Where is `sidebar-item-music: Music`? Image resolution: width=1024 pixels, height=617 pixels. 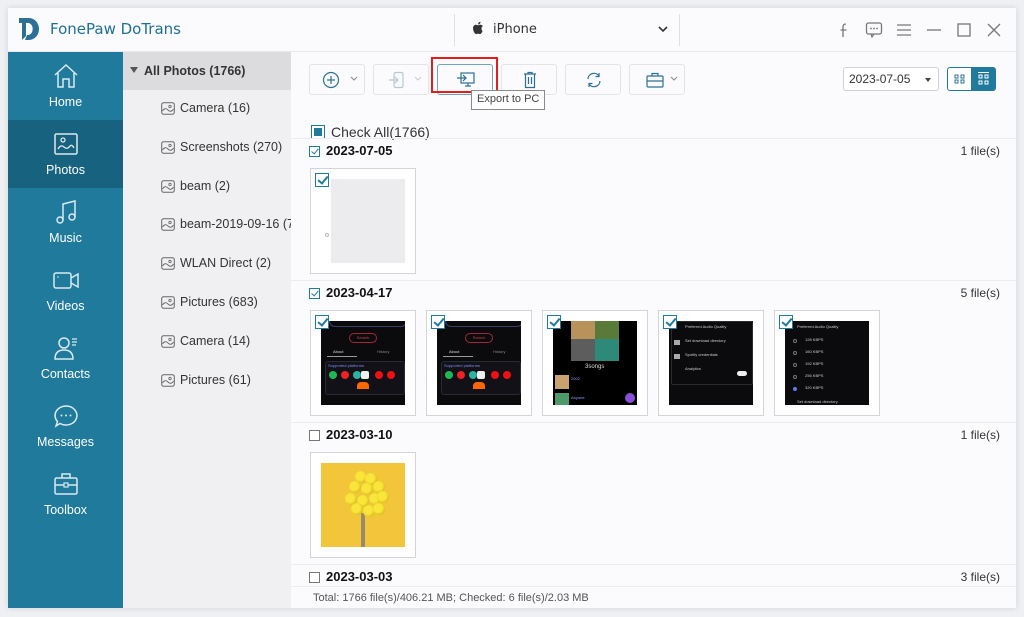
sidebar-item-music: Music is located at coordinates (65, 222).